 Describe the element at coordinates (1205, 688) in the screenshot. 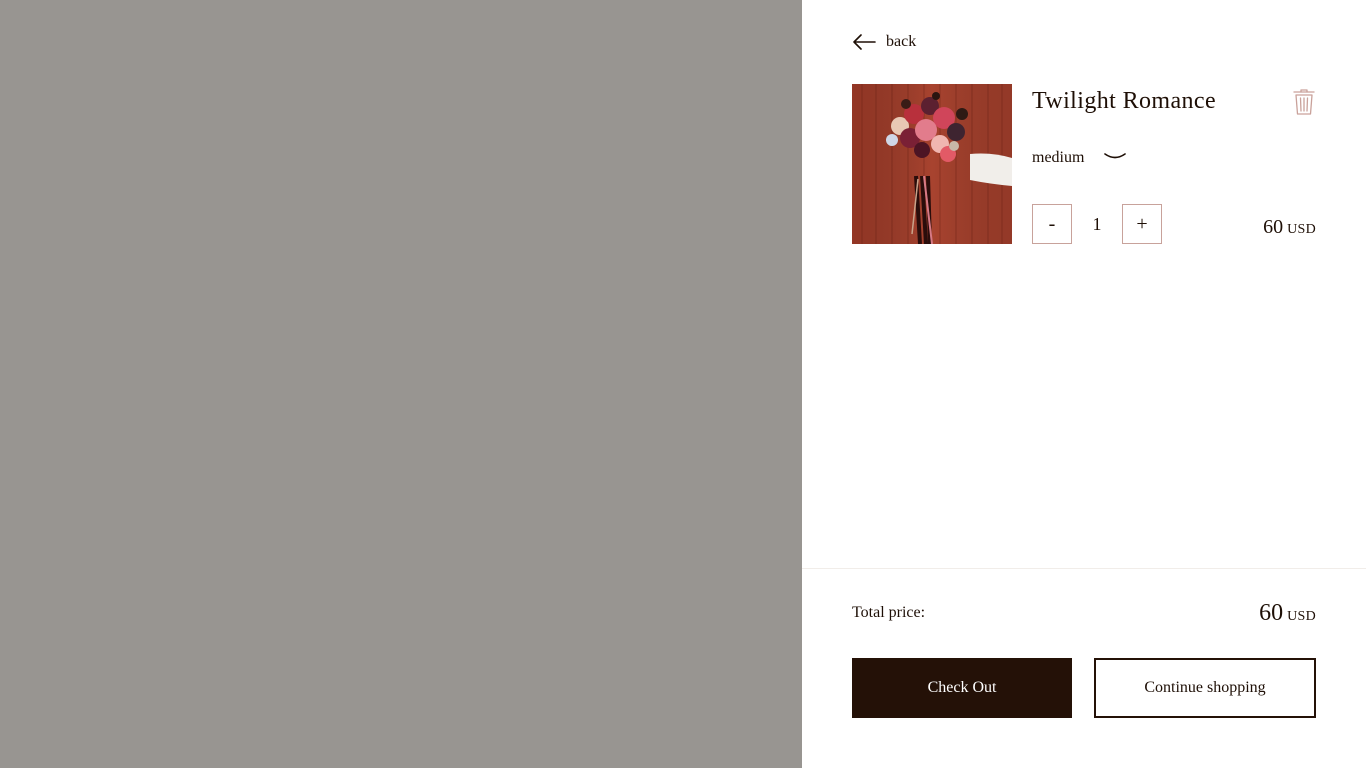

I see `continue-shopping-button: Continue shopping` at that location.